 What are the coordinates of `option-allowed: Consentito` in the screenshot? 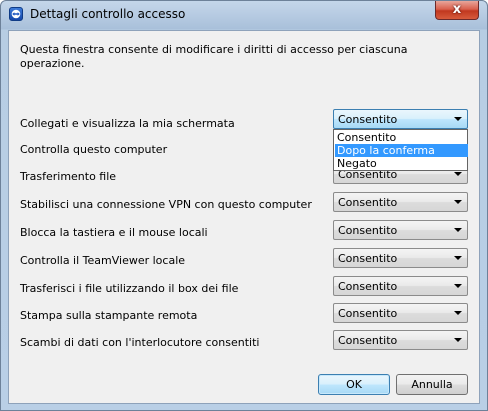 It's located at (401, 137).